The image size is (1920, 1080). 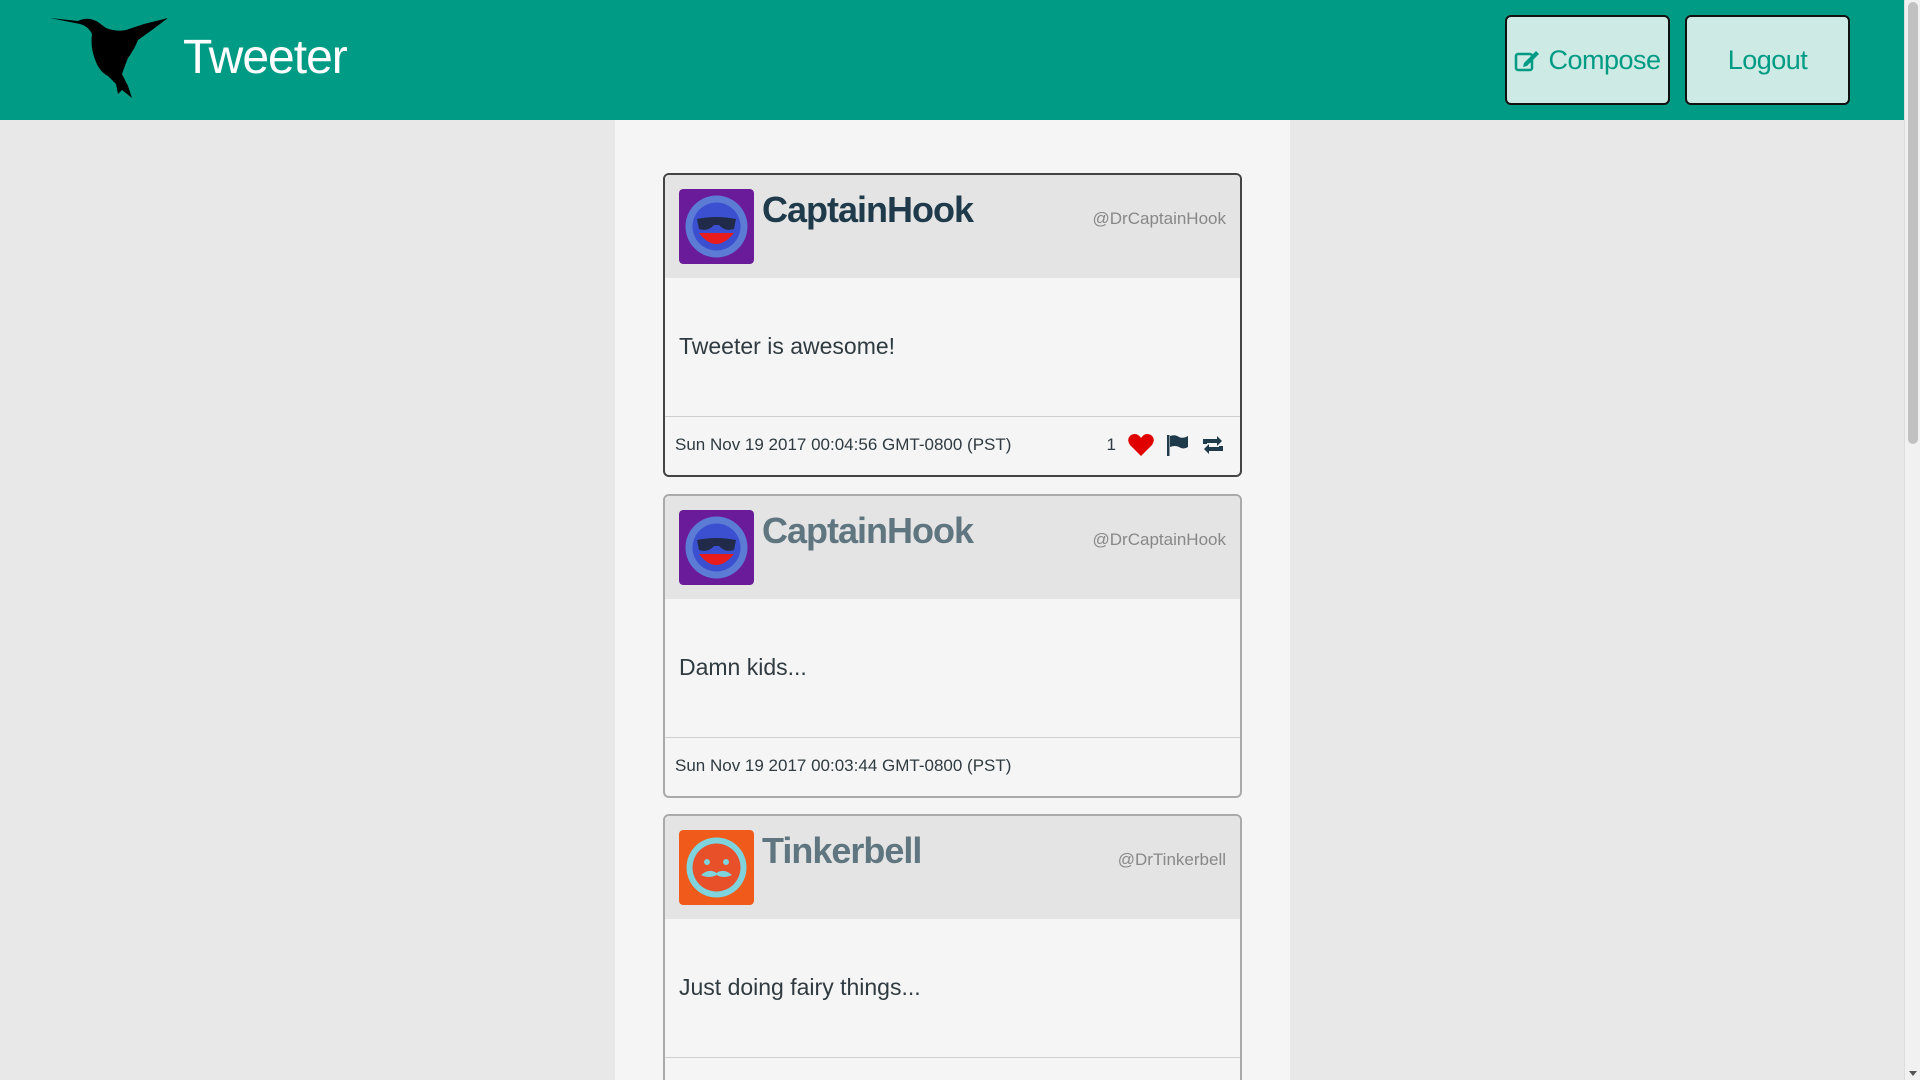 I want to click on tweet-actions: 1, so click(x=1166, y=445).